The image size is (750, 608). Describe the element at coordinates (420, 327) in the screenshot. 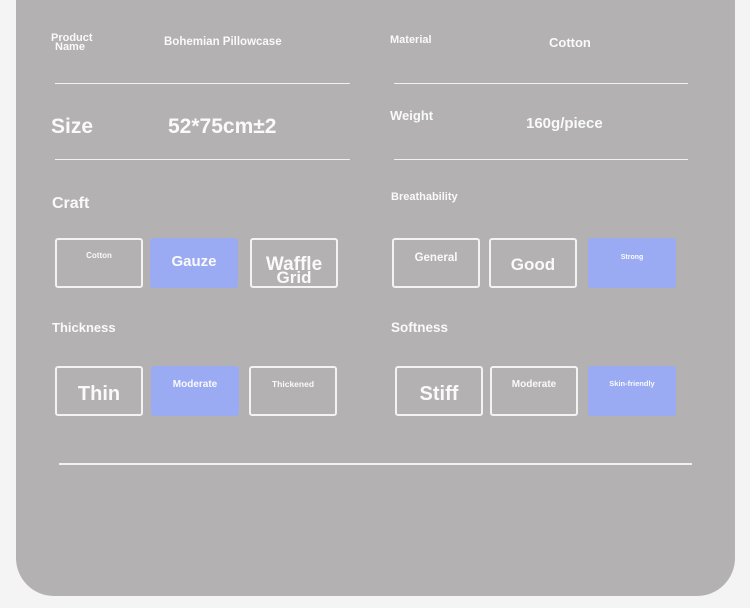

I see `softness-label: Softness` at that location.